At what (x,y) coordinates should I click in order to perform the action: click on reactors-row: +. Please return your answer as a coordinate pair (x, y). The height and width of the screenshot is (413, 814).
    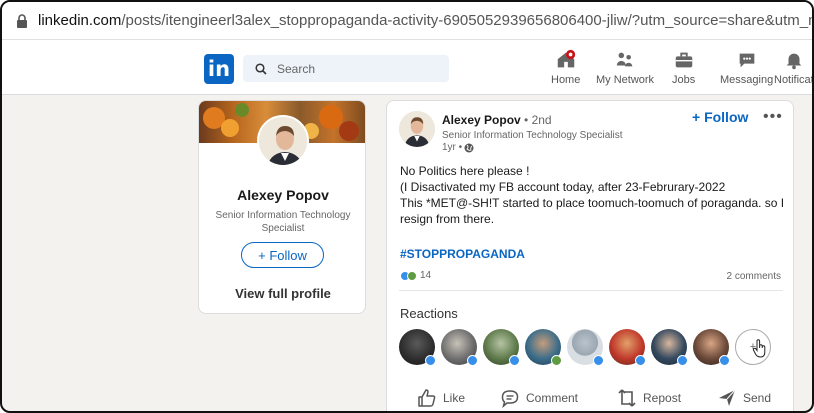
    Looking at the image, I should click on (585, 347).